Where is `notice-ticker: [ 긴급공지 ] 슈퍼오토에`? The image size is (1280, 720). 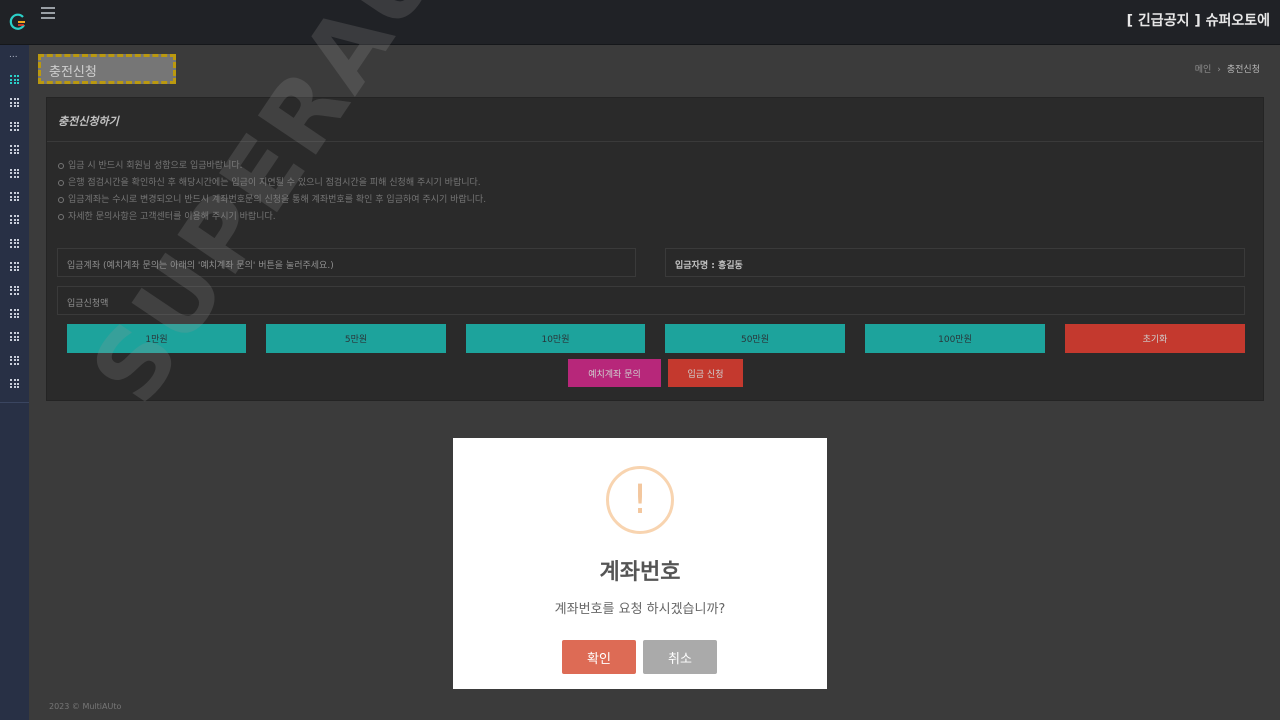 notice-ticker: [ 긴급공지 ] 슈퍼오토에 is located at coordinates (1198, 20).